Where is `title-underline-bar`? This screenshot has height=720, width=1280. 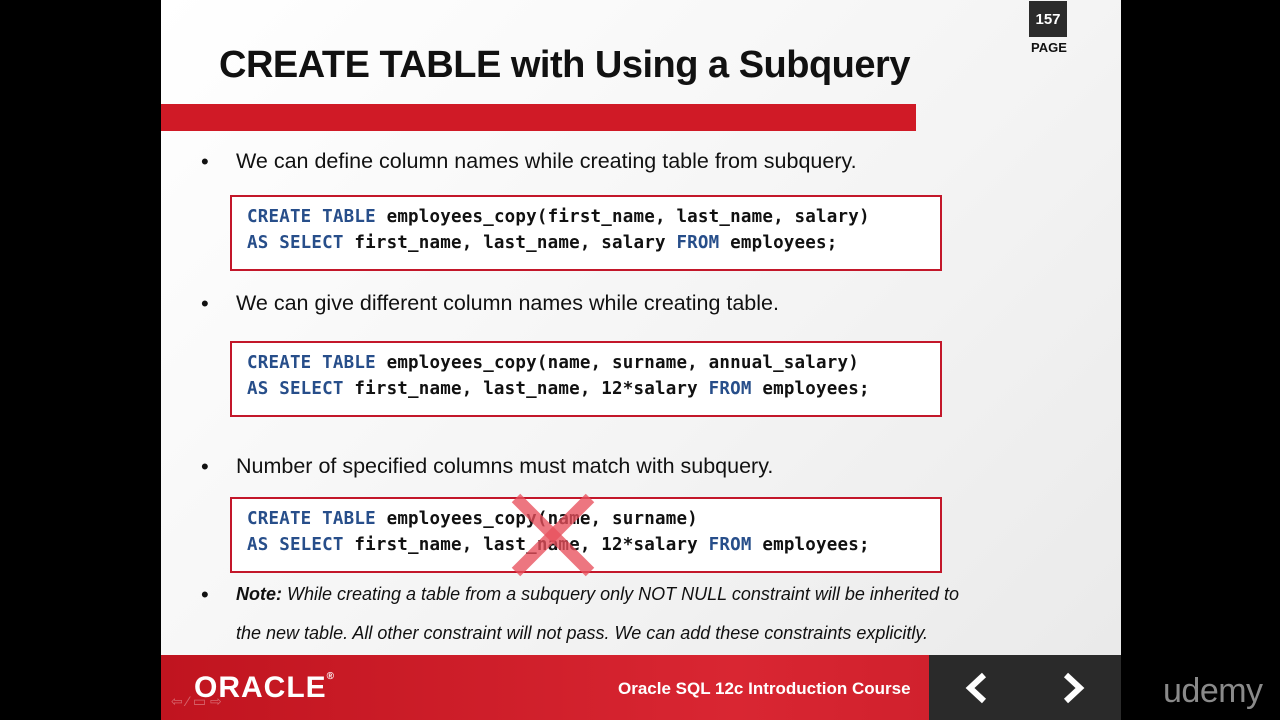
title-underline-bar is located at coordinates (538, 117).